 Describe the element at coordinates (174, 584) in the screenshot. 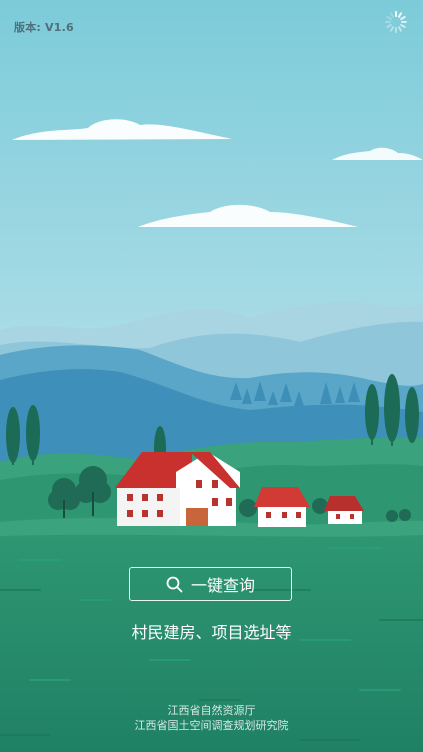

I see `search-icon` at that location.